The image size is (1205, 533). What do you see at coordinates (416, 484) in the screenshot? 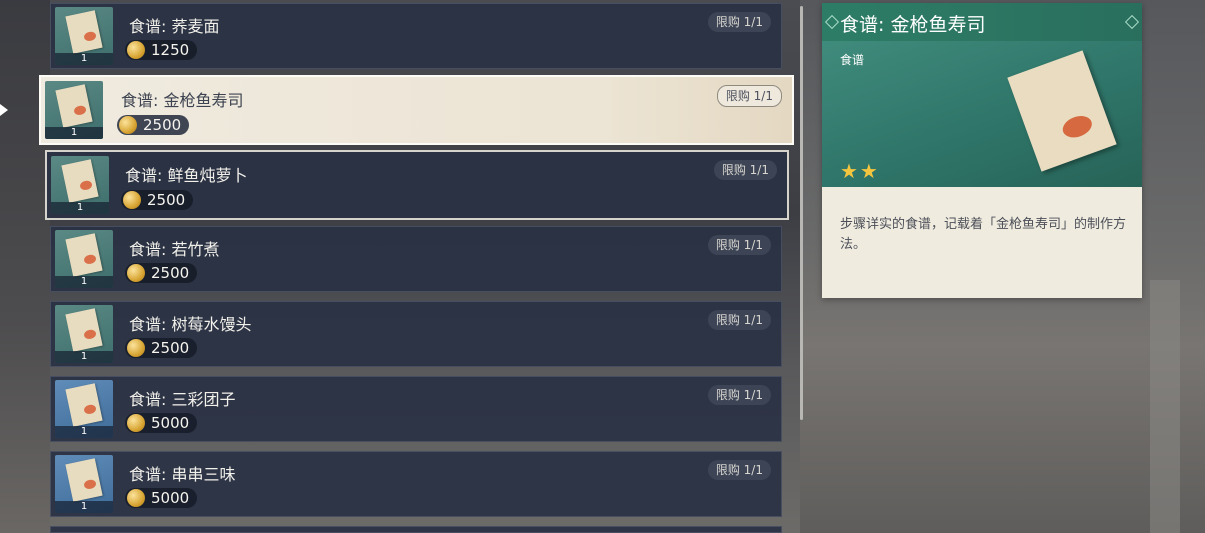
I see `shop-item-three-skewers: 1 食谱: 串串三味 5000 限购 1/1` at bounding box center [416, 484].